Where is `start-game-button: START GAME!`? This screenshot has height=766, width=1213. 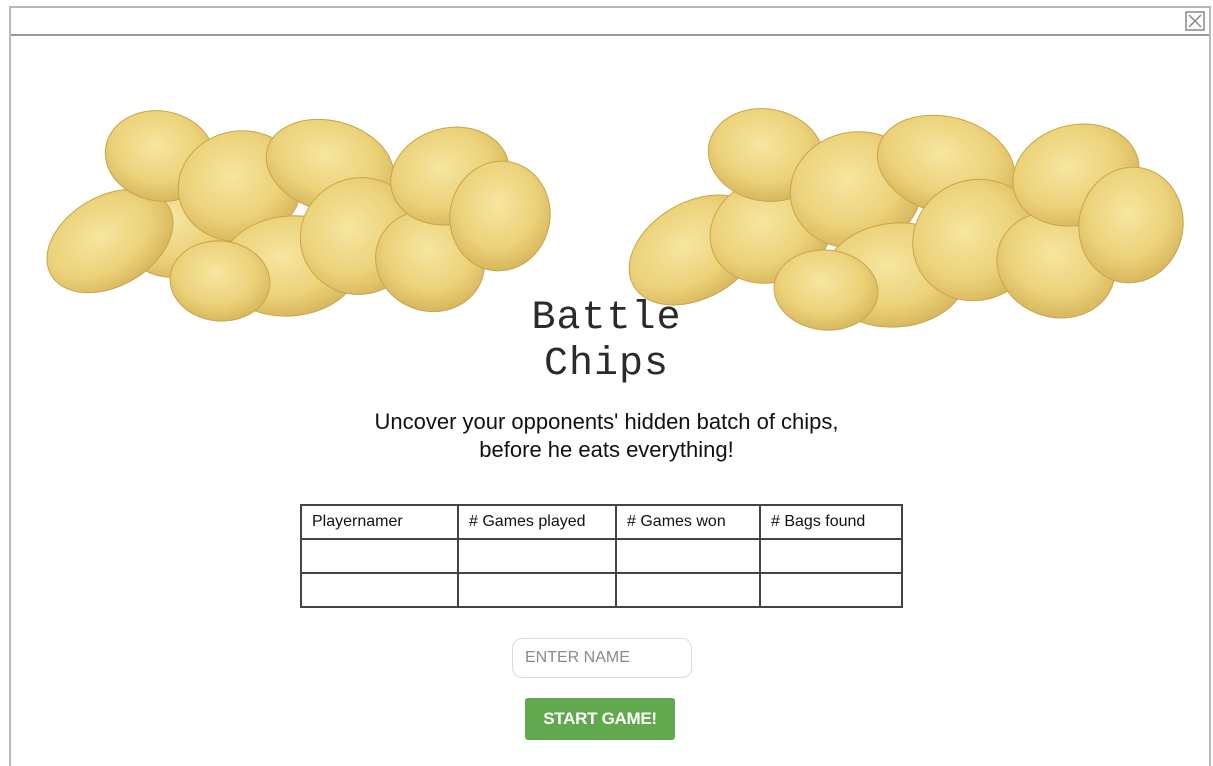
start-game-button: START GAME! is located at coordinates (600, 719).